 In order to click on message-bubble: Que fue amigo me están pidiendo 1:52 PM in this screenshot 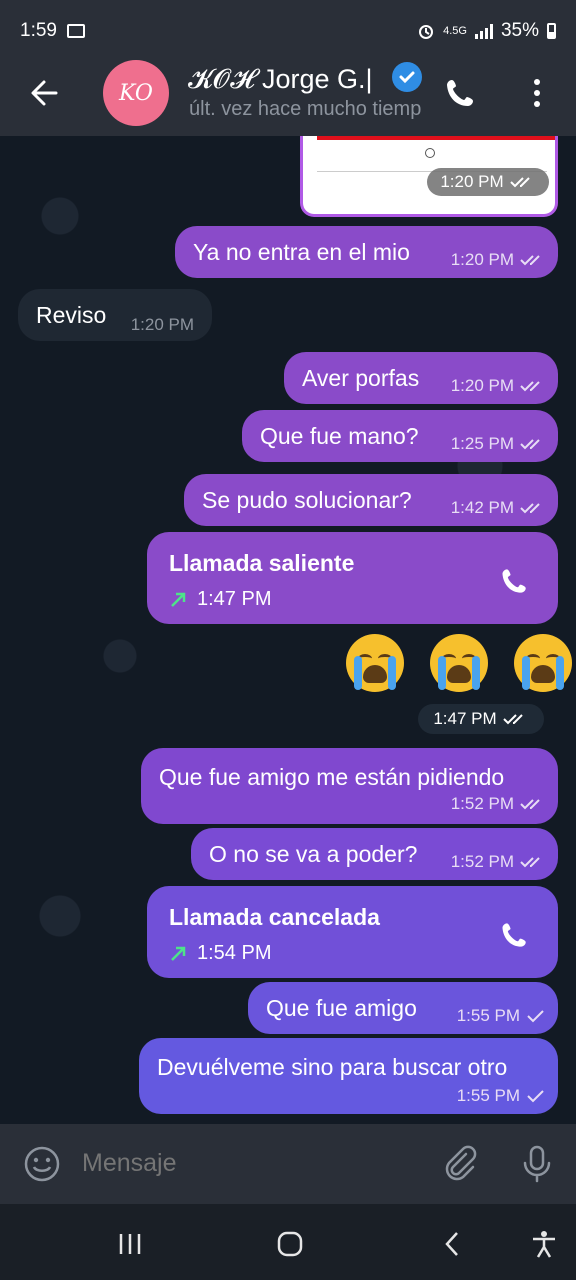, I will do `click(349, 786)`.